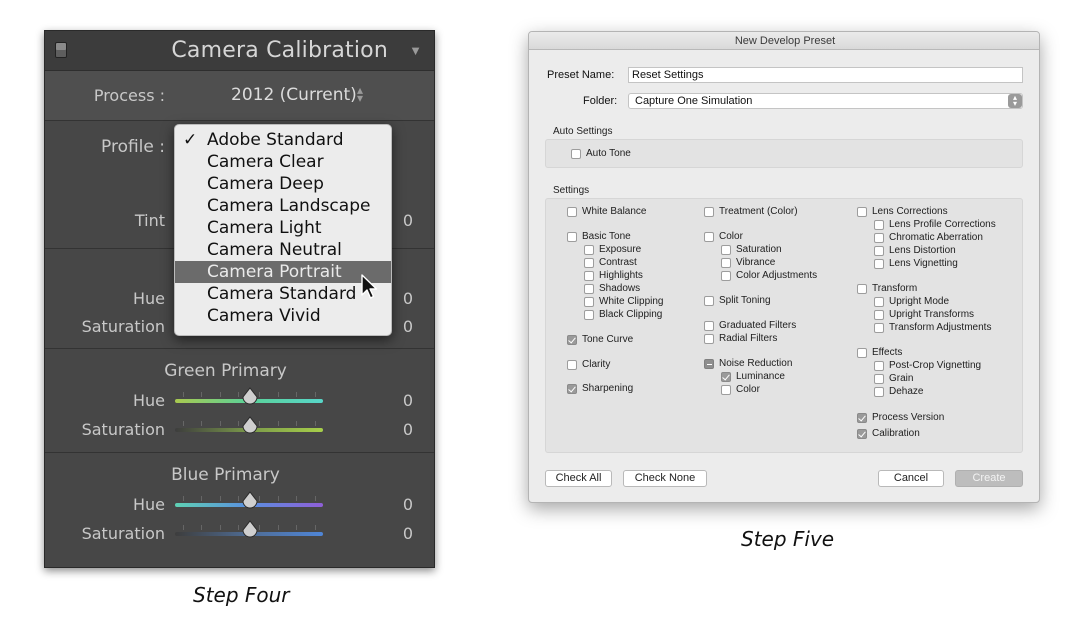 This screenshot has width=1080, height=638. Describe the element at coordinates (360, 94) in the screenshot. I see `updown-arrows-icon: ▴ ▾` at that location.